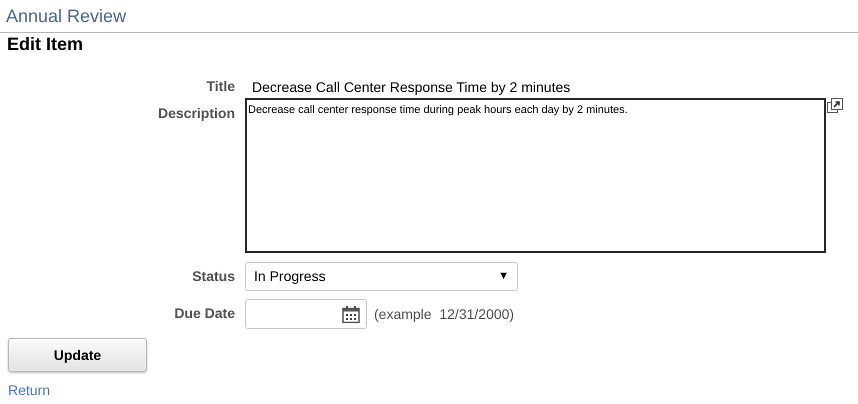 The height and width of the screenshot is (404, 858). I want to click on field-label: Description, so click(196, 113).